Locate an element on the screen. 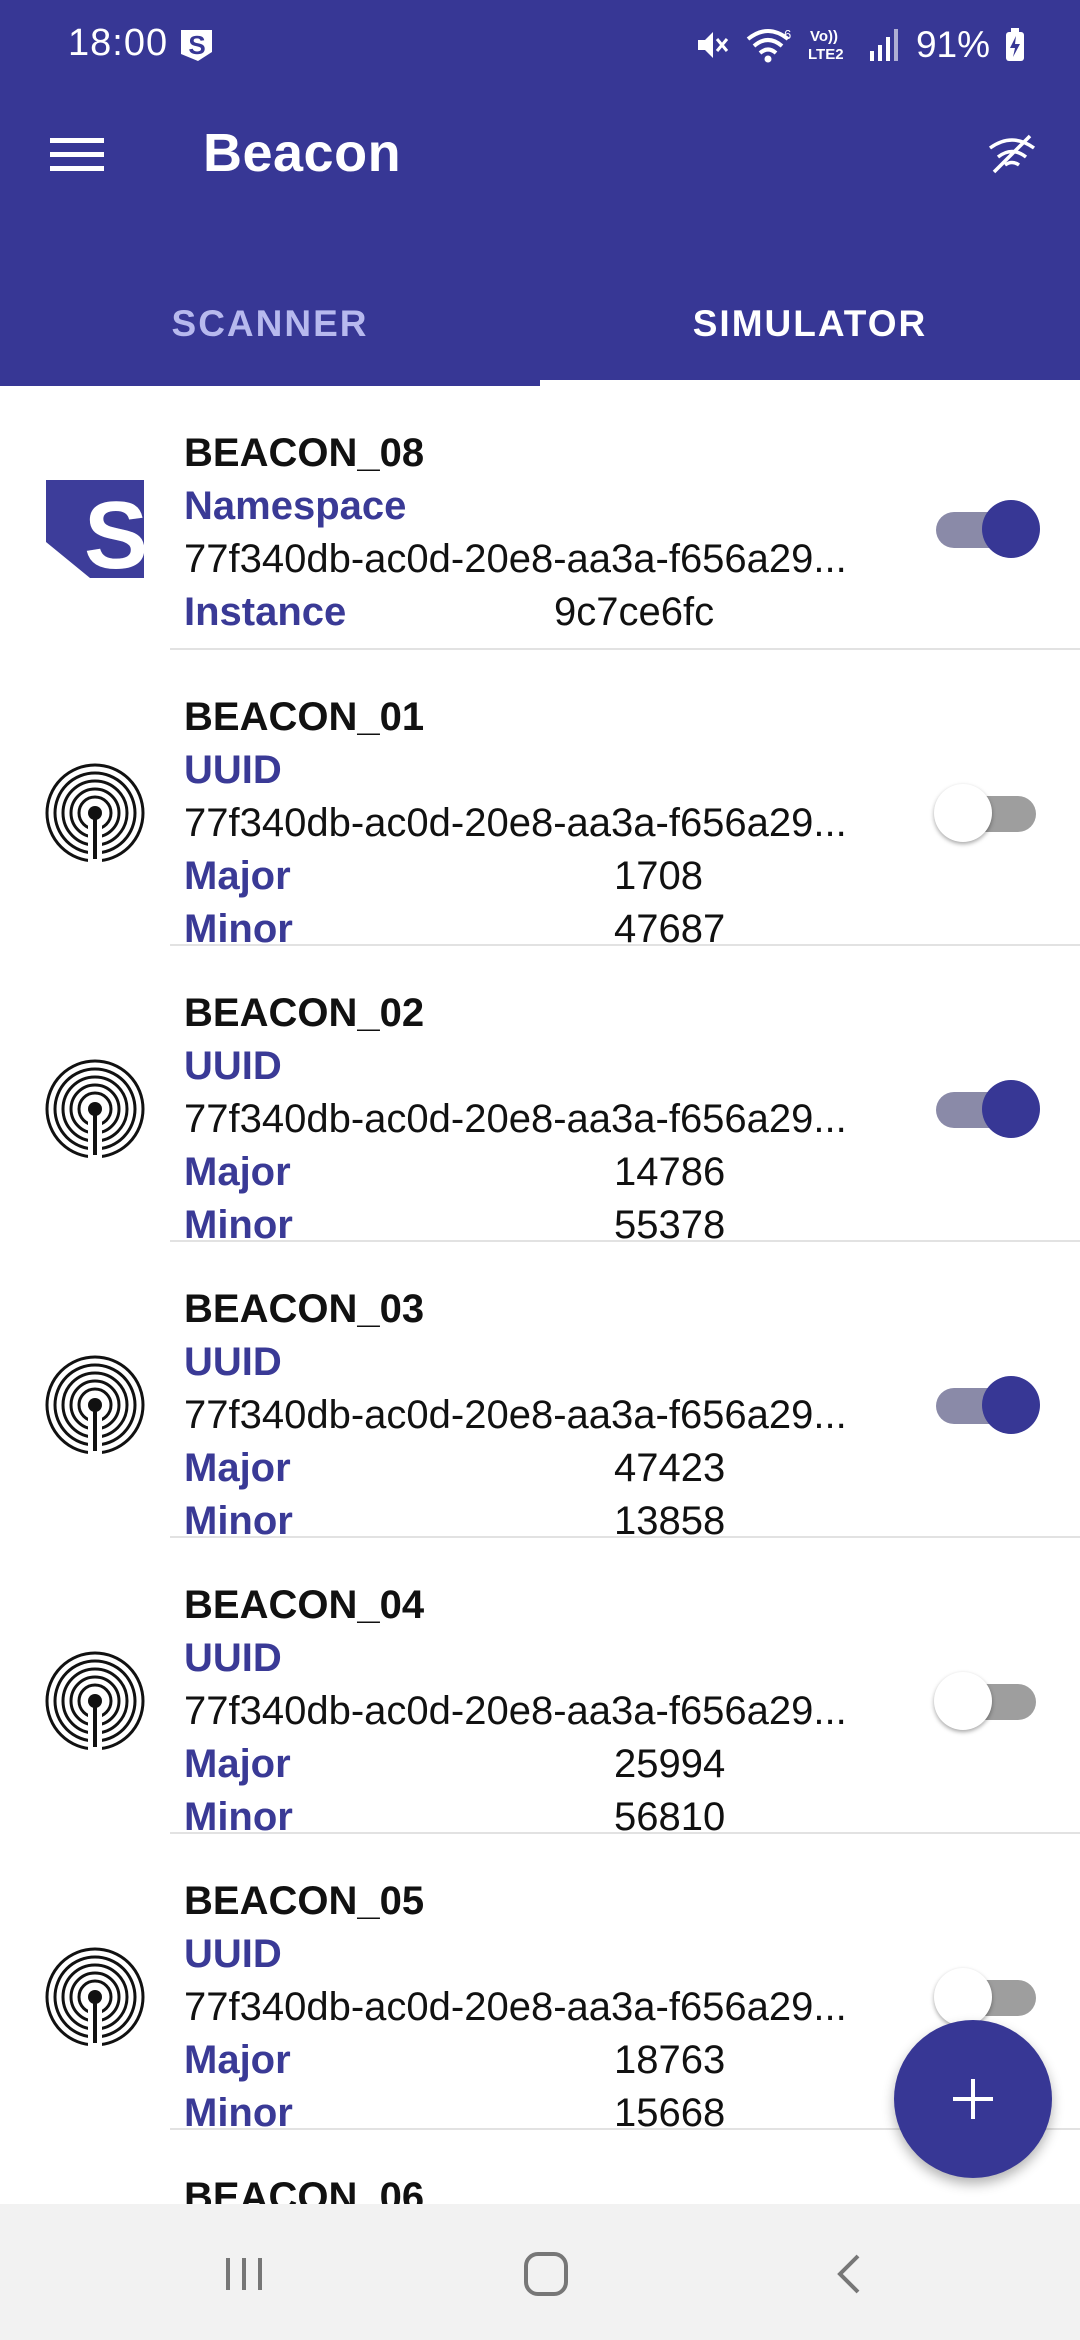 Image resolution: width=1080 pixels, height=2340 pixels. volte-icon: Vo)) LTE2 is located at coordinates (826, 45).